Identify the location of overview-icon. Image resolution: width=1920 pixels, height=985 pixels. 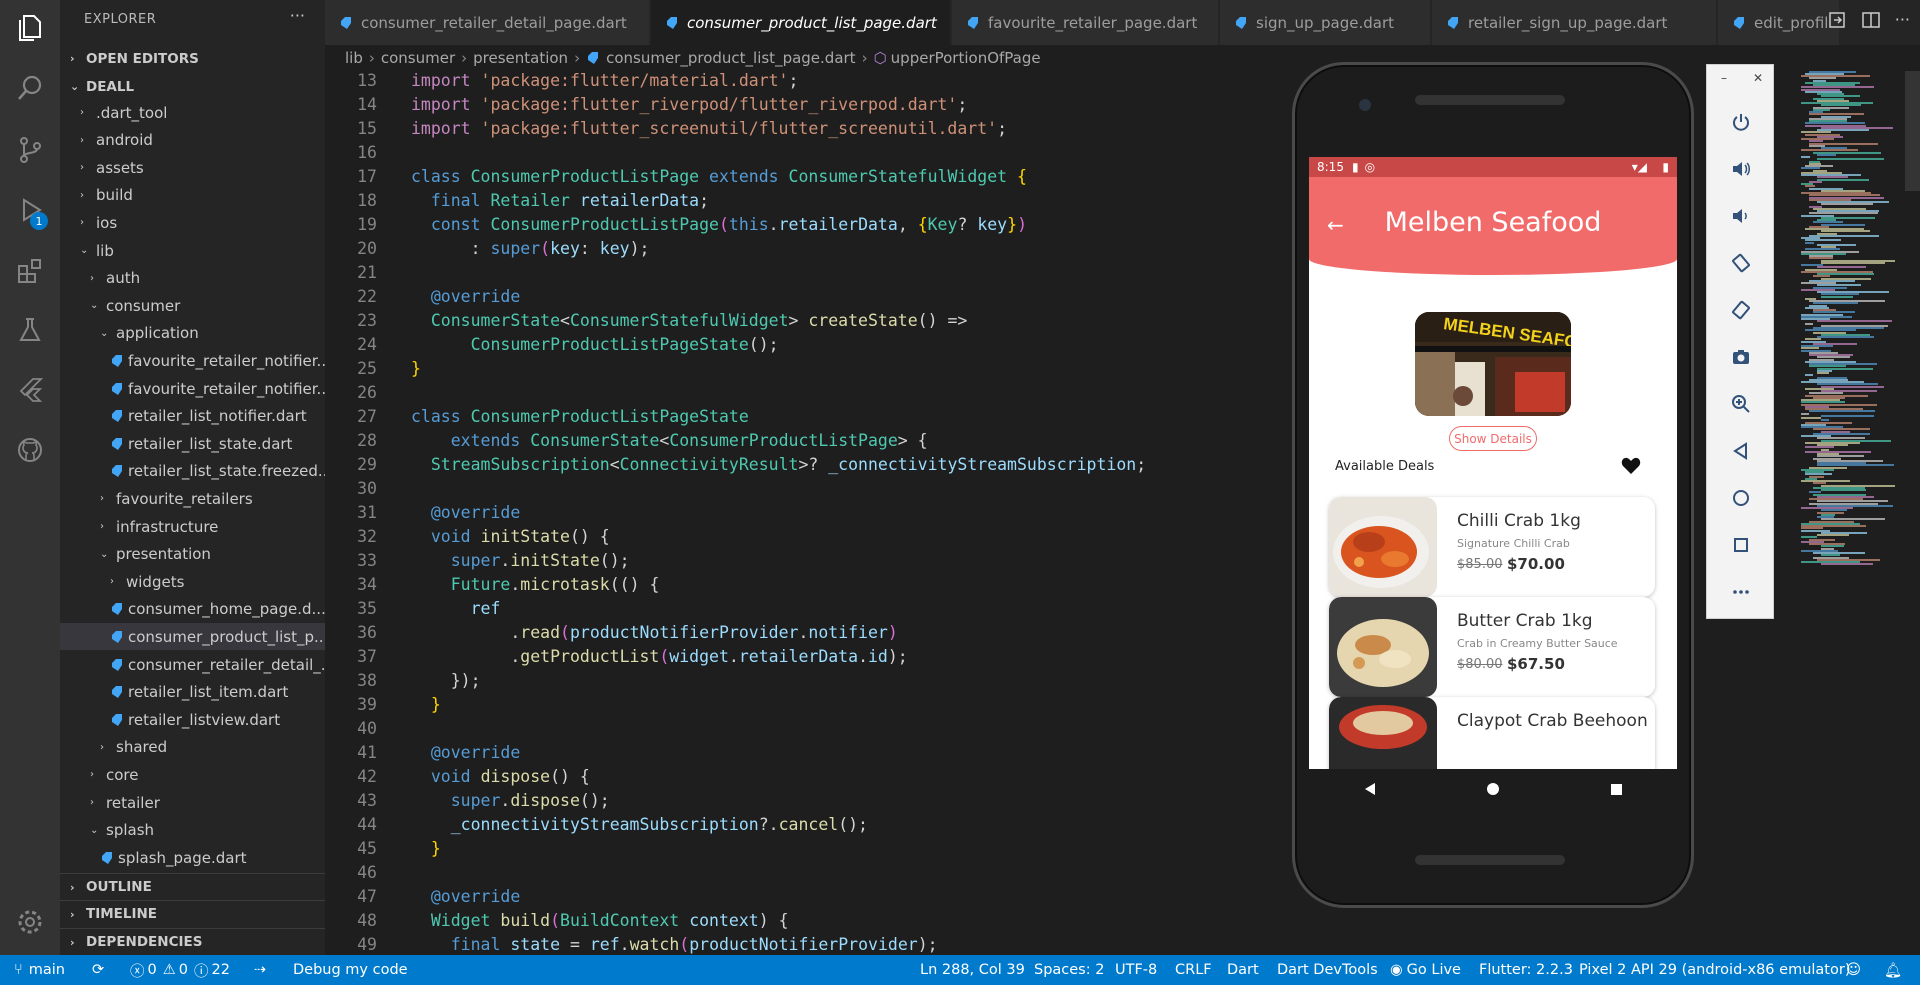
(1741, 545).